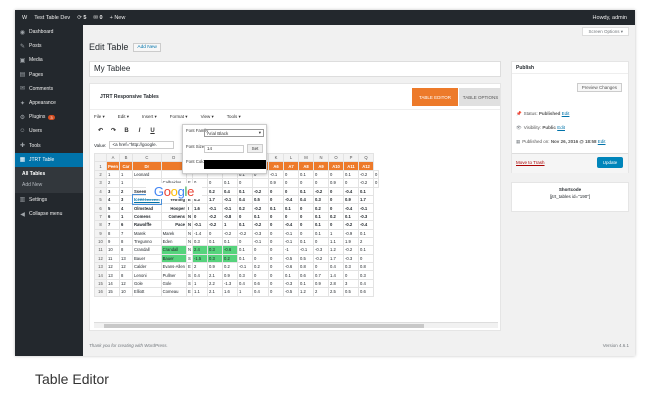 Image resolution: width=650 pixels, height=405 pixels. What do you see at coordinates (174, 267) in the screenshot?
I see `grid-cell: Evans-Allen` at bounding box center [174, 267].